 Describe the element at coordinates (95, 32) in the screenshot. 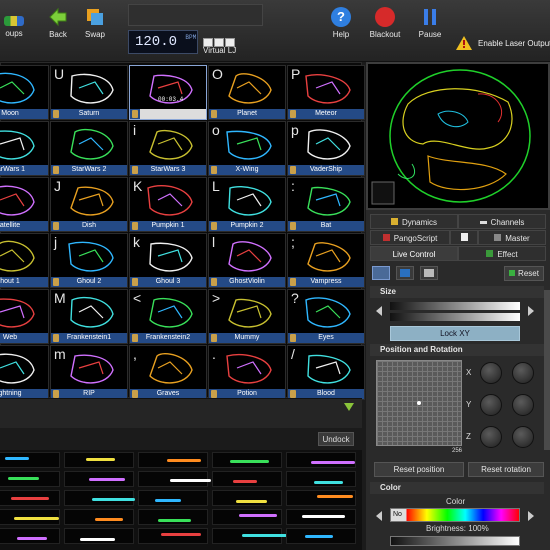

I see `swap-button: Swap` at that location.